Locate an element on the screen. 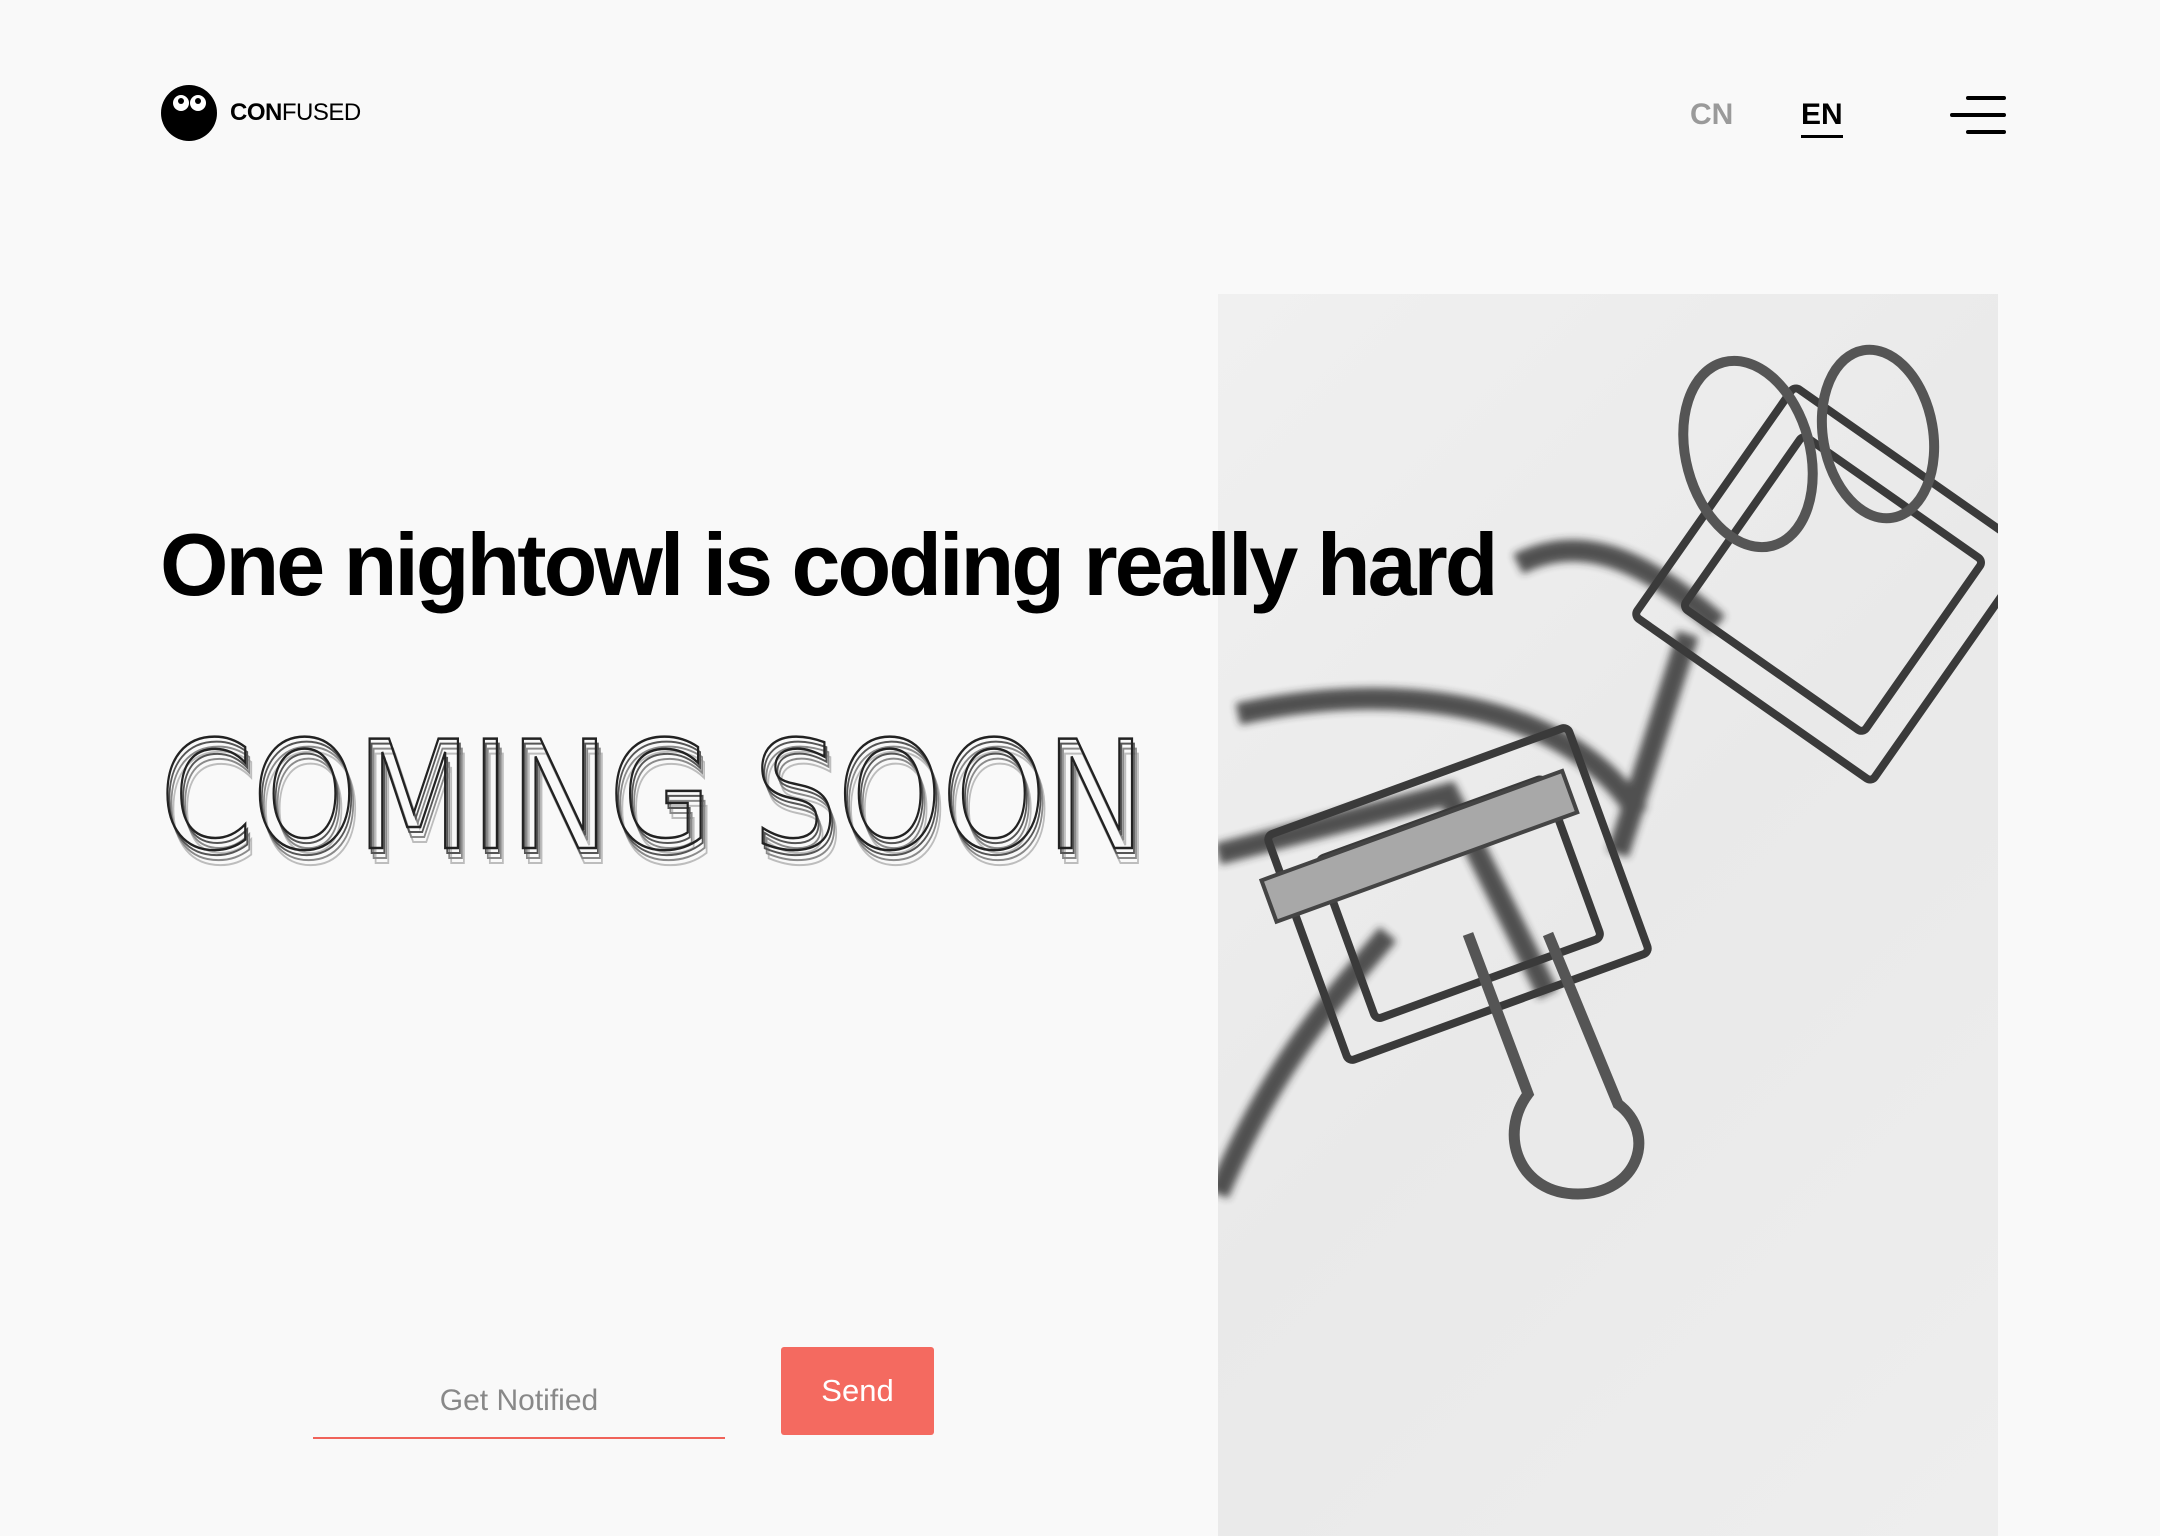 Image resolution: width=2160 pixels, height=1536 pixels. coming-soon-text: COMING SOON is located at coordinates (652, 797).